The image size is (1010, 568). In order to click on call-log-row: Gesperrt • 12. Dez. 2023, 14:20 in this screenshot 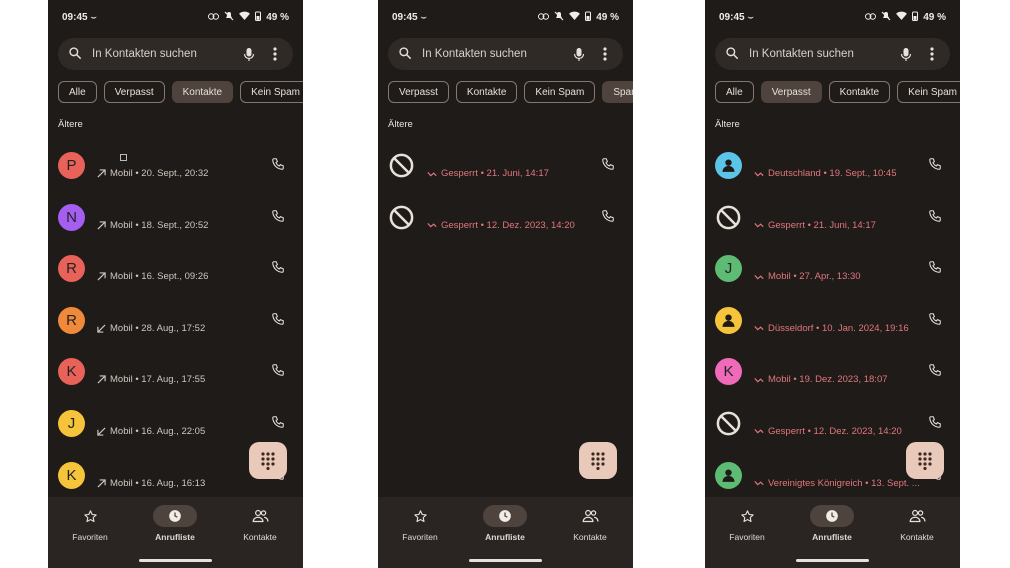, I will do `click(505, 218)`.